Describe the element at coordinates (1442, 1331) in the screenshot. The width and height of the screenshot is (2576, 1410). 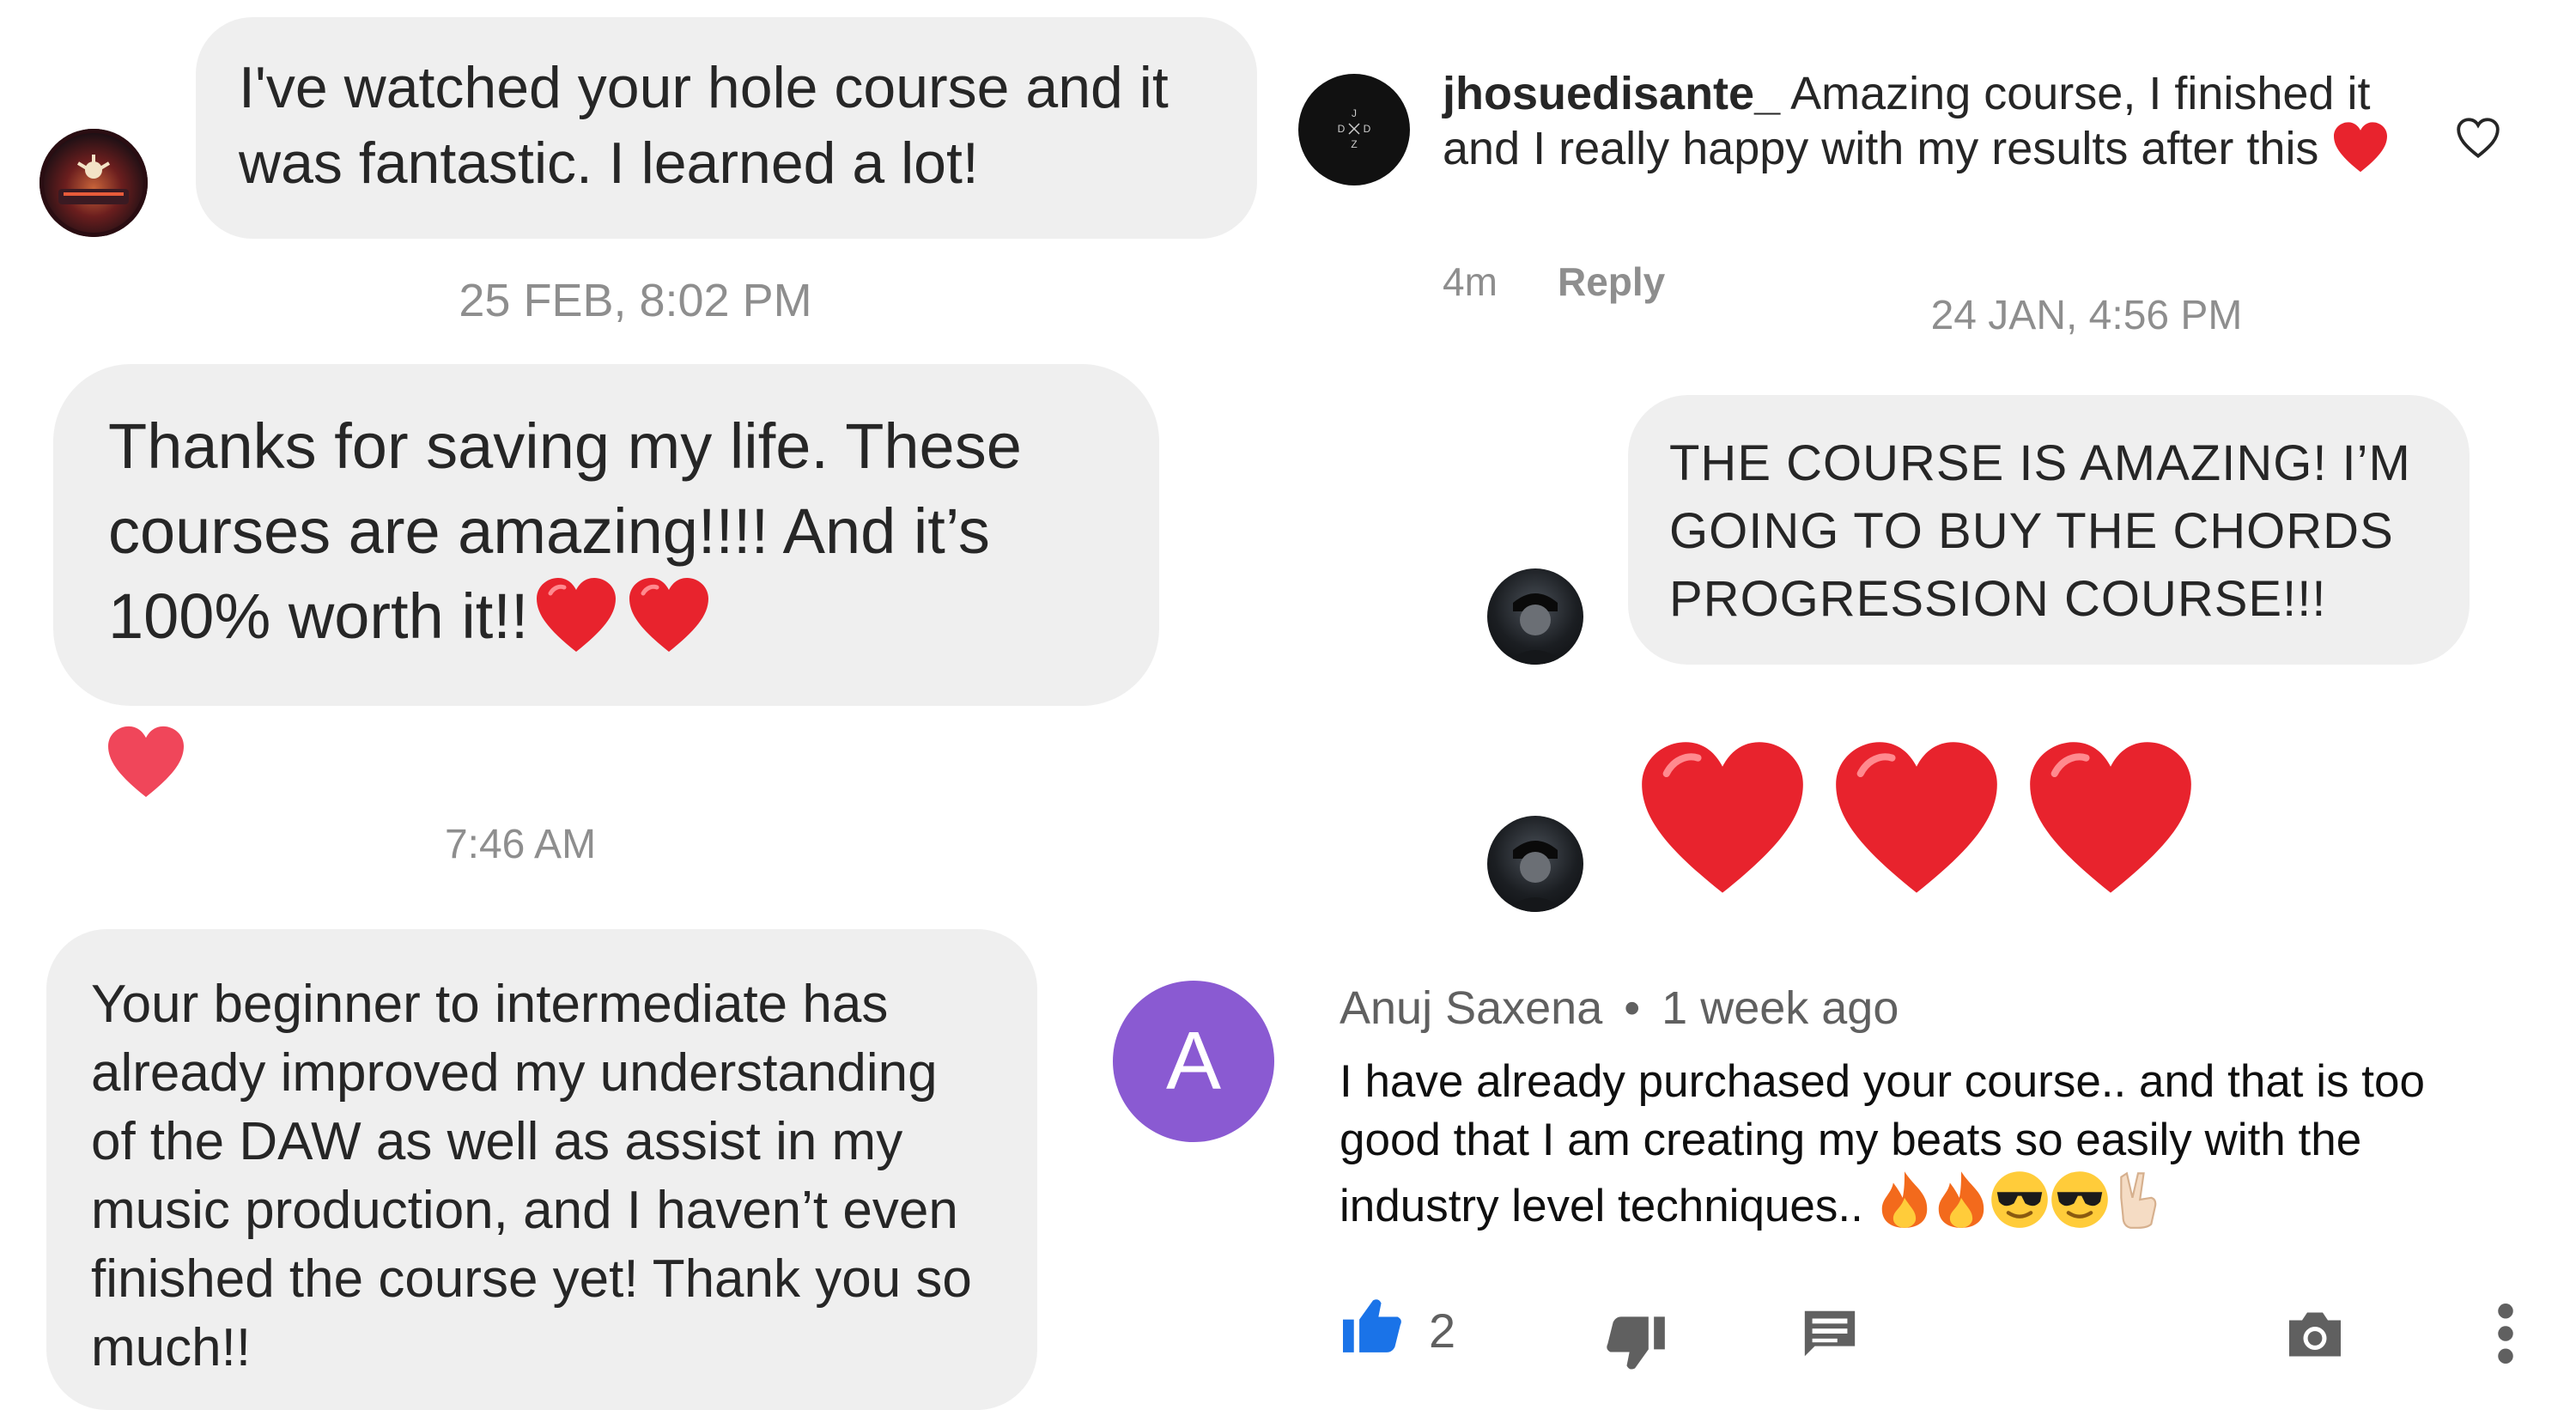
I see `like-count: 2` at that location.